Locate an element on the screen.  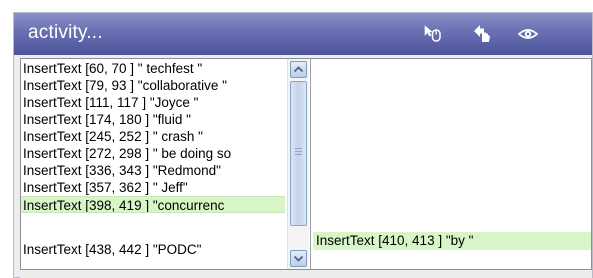
list-item: InsertText [60, 70 ] " techfest " is located at coordinates (153, 68).